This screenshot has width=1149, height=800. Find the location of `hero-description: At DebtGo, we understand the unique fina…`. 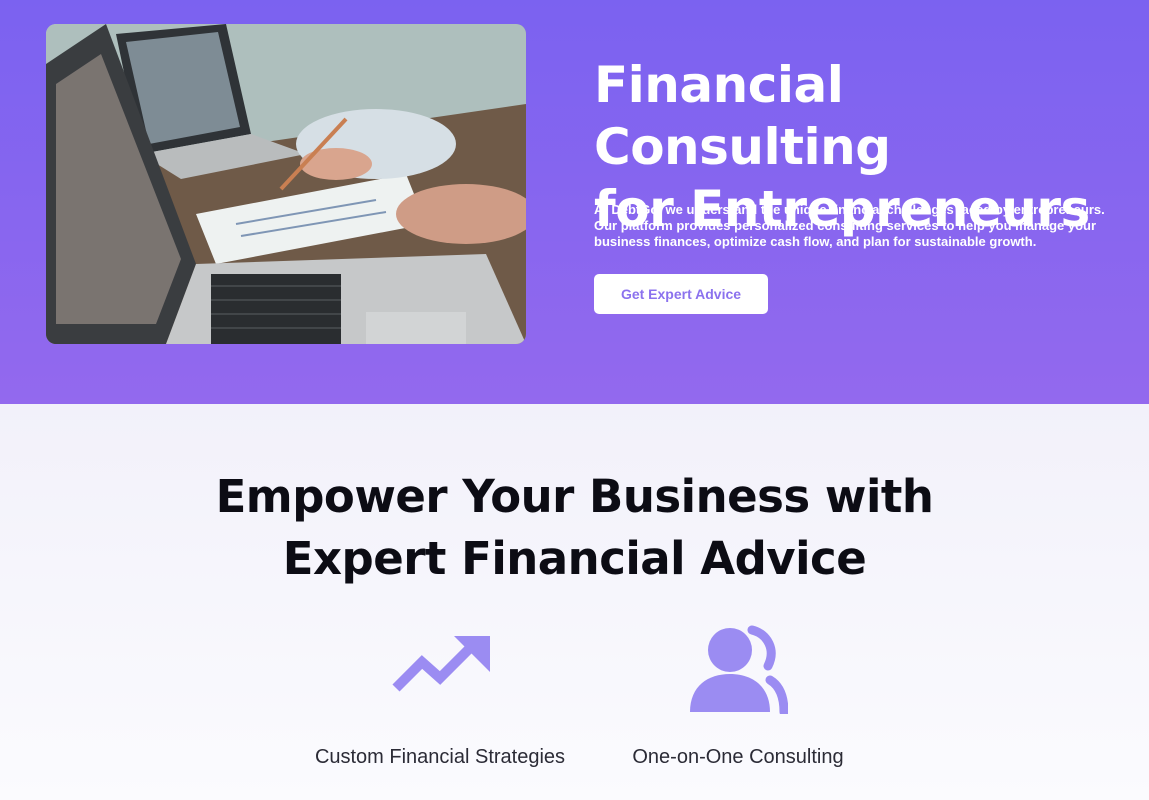

hero-description: At DebtGo, we understand the unique fina… is located at coordinates (849, 225).